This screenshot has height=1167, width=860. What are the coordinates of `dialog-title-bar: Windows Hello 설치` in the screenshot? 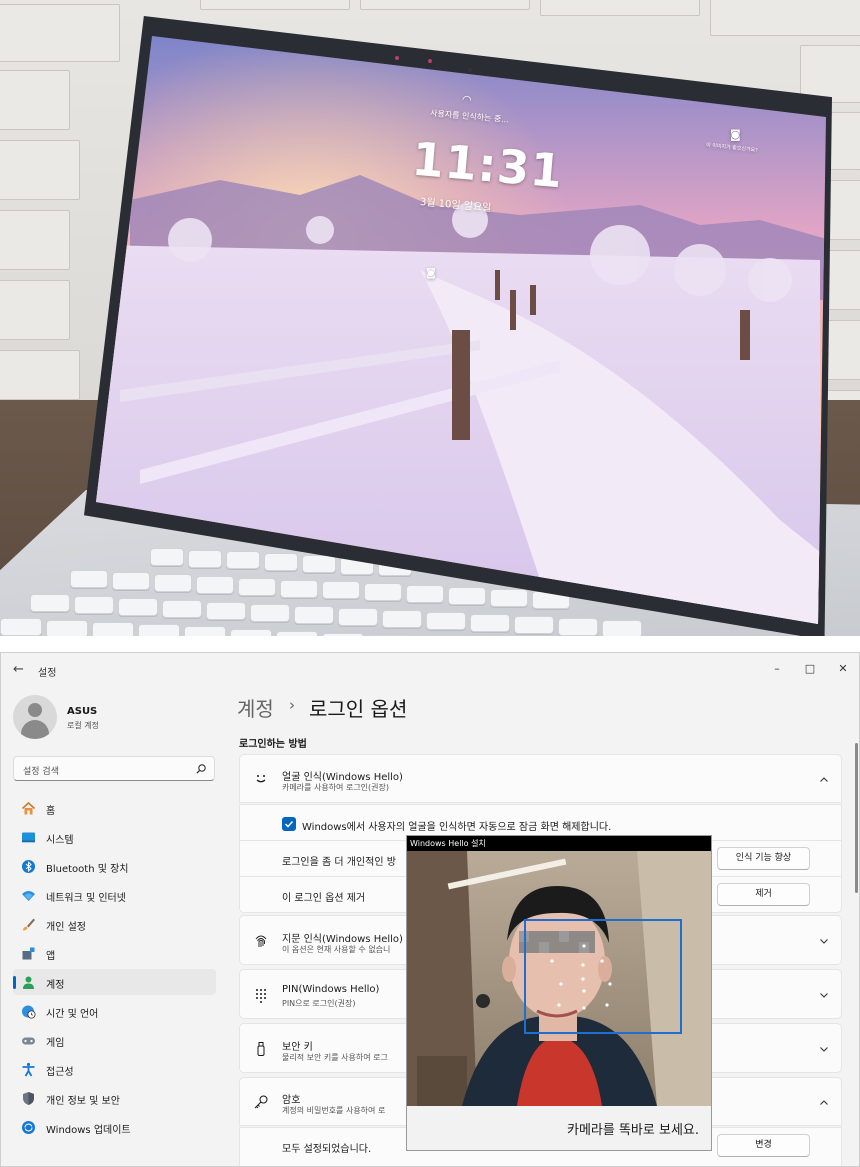 It's located at (559, 843).